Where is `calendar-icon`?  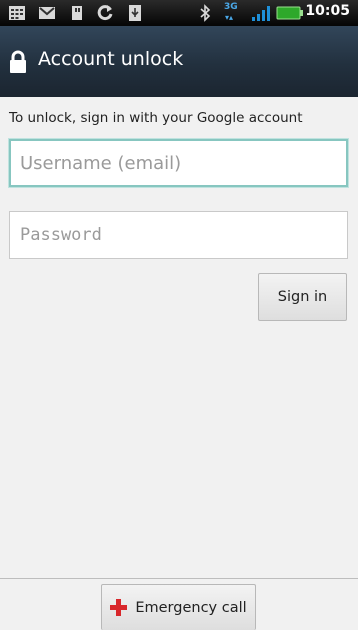
calendar-icon is located at coordinates (17, 13).